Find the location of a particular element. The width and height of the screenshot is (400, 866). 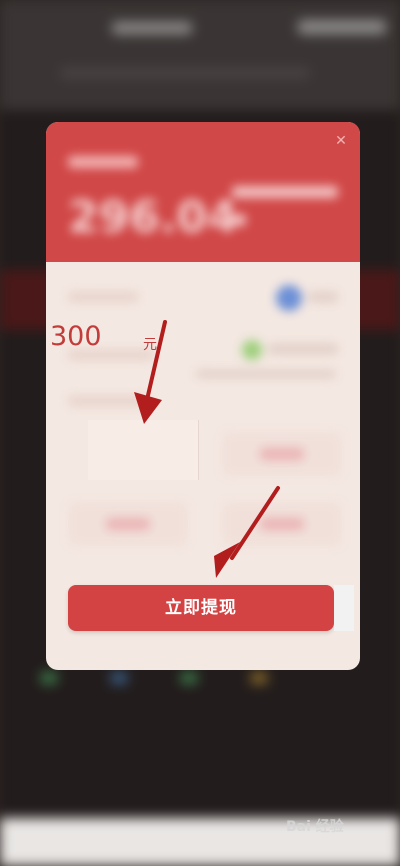

arrow-to-withdraw-button is located at coordinates (247, 532).